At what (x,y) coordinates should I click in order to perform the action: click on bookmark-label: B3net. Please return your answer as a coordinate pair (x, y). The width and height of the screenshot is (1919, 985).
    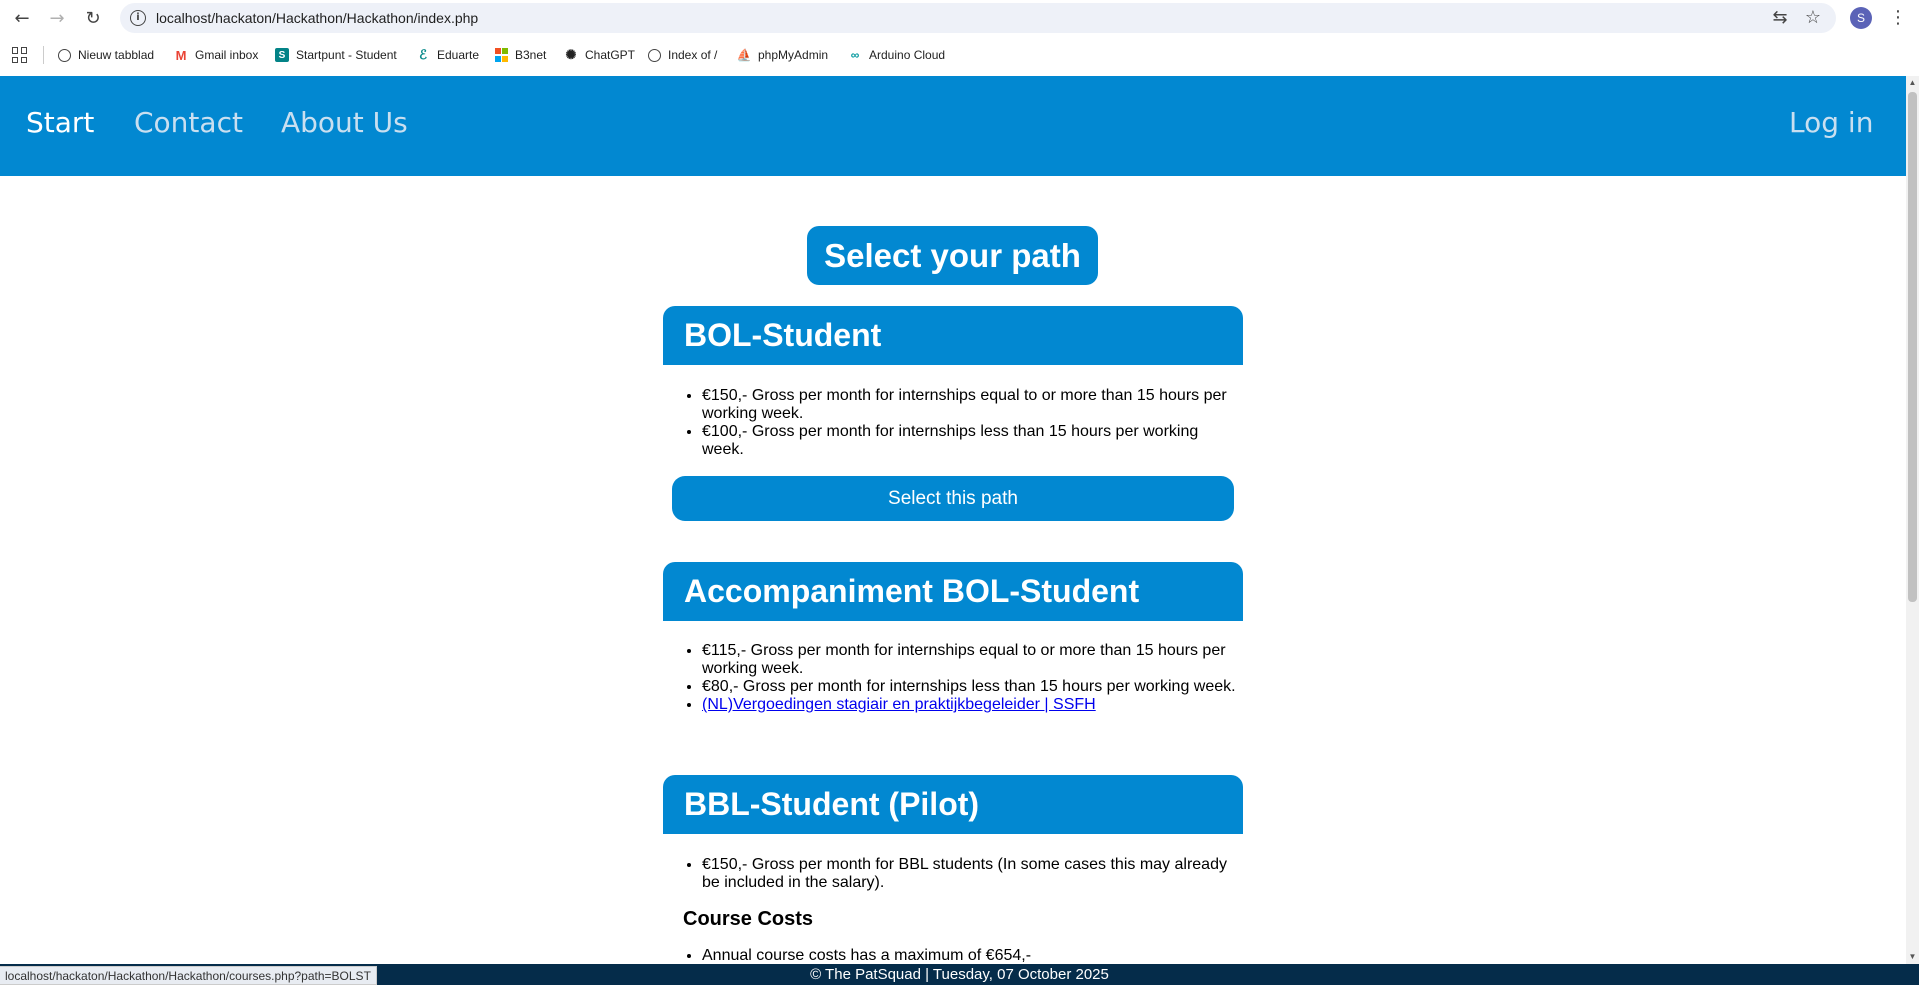
    Looking at the image, I should click on (531, 55).